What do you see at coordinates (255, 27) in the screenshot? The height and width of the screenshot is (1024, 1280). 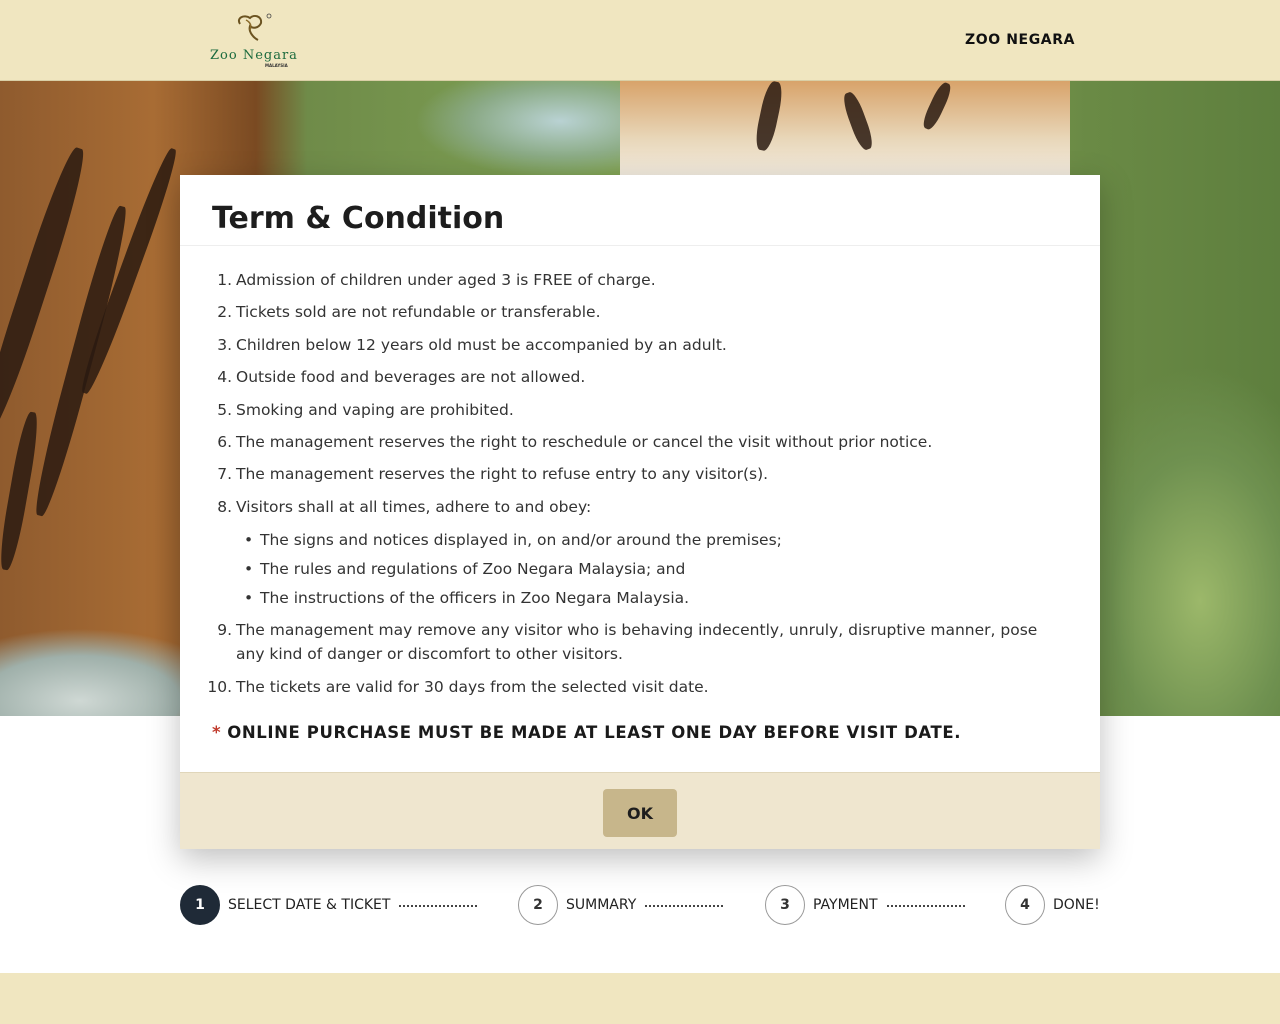 I see `tiger-logo-icon` at bounding box center [255, 27].